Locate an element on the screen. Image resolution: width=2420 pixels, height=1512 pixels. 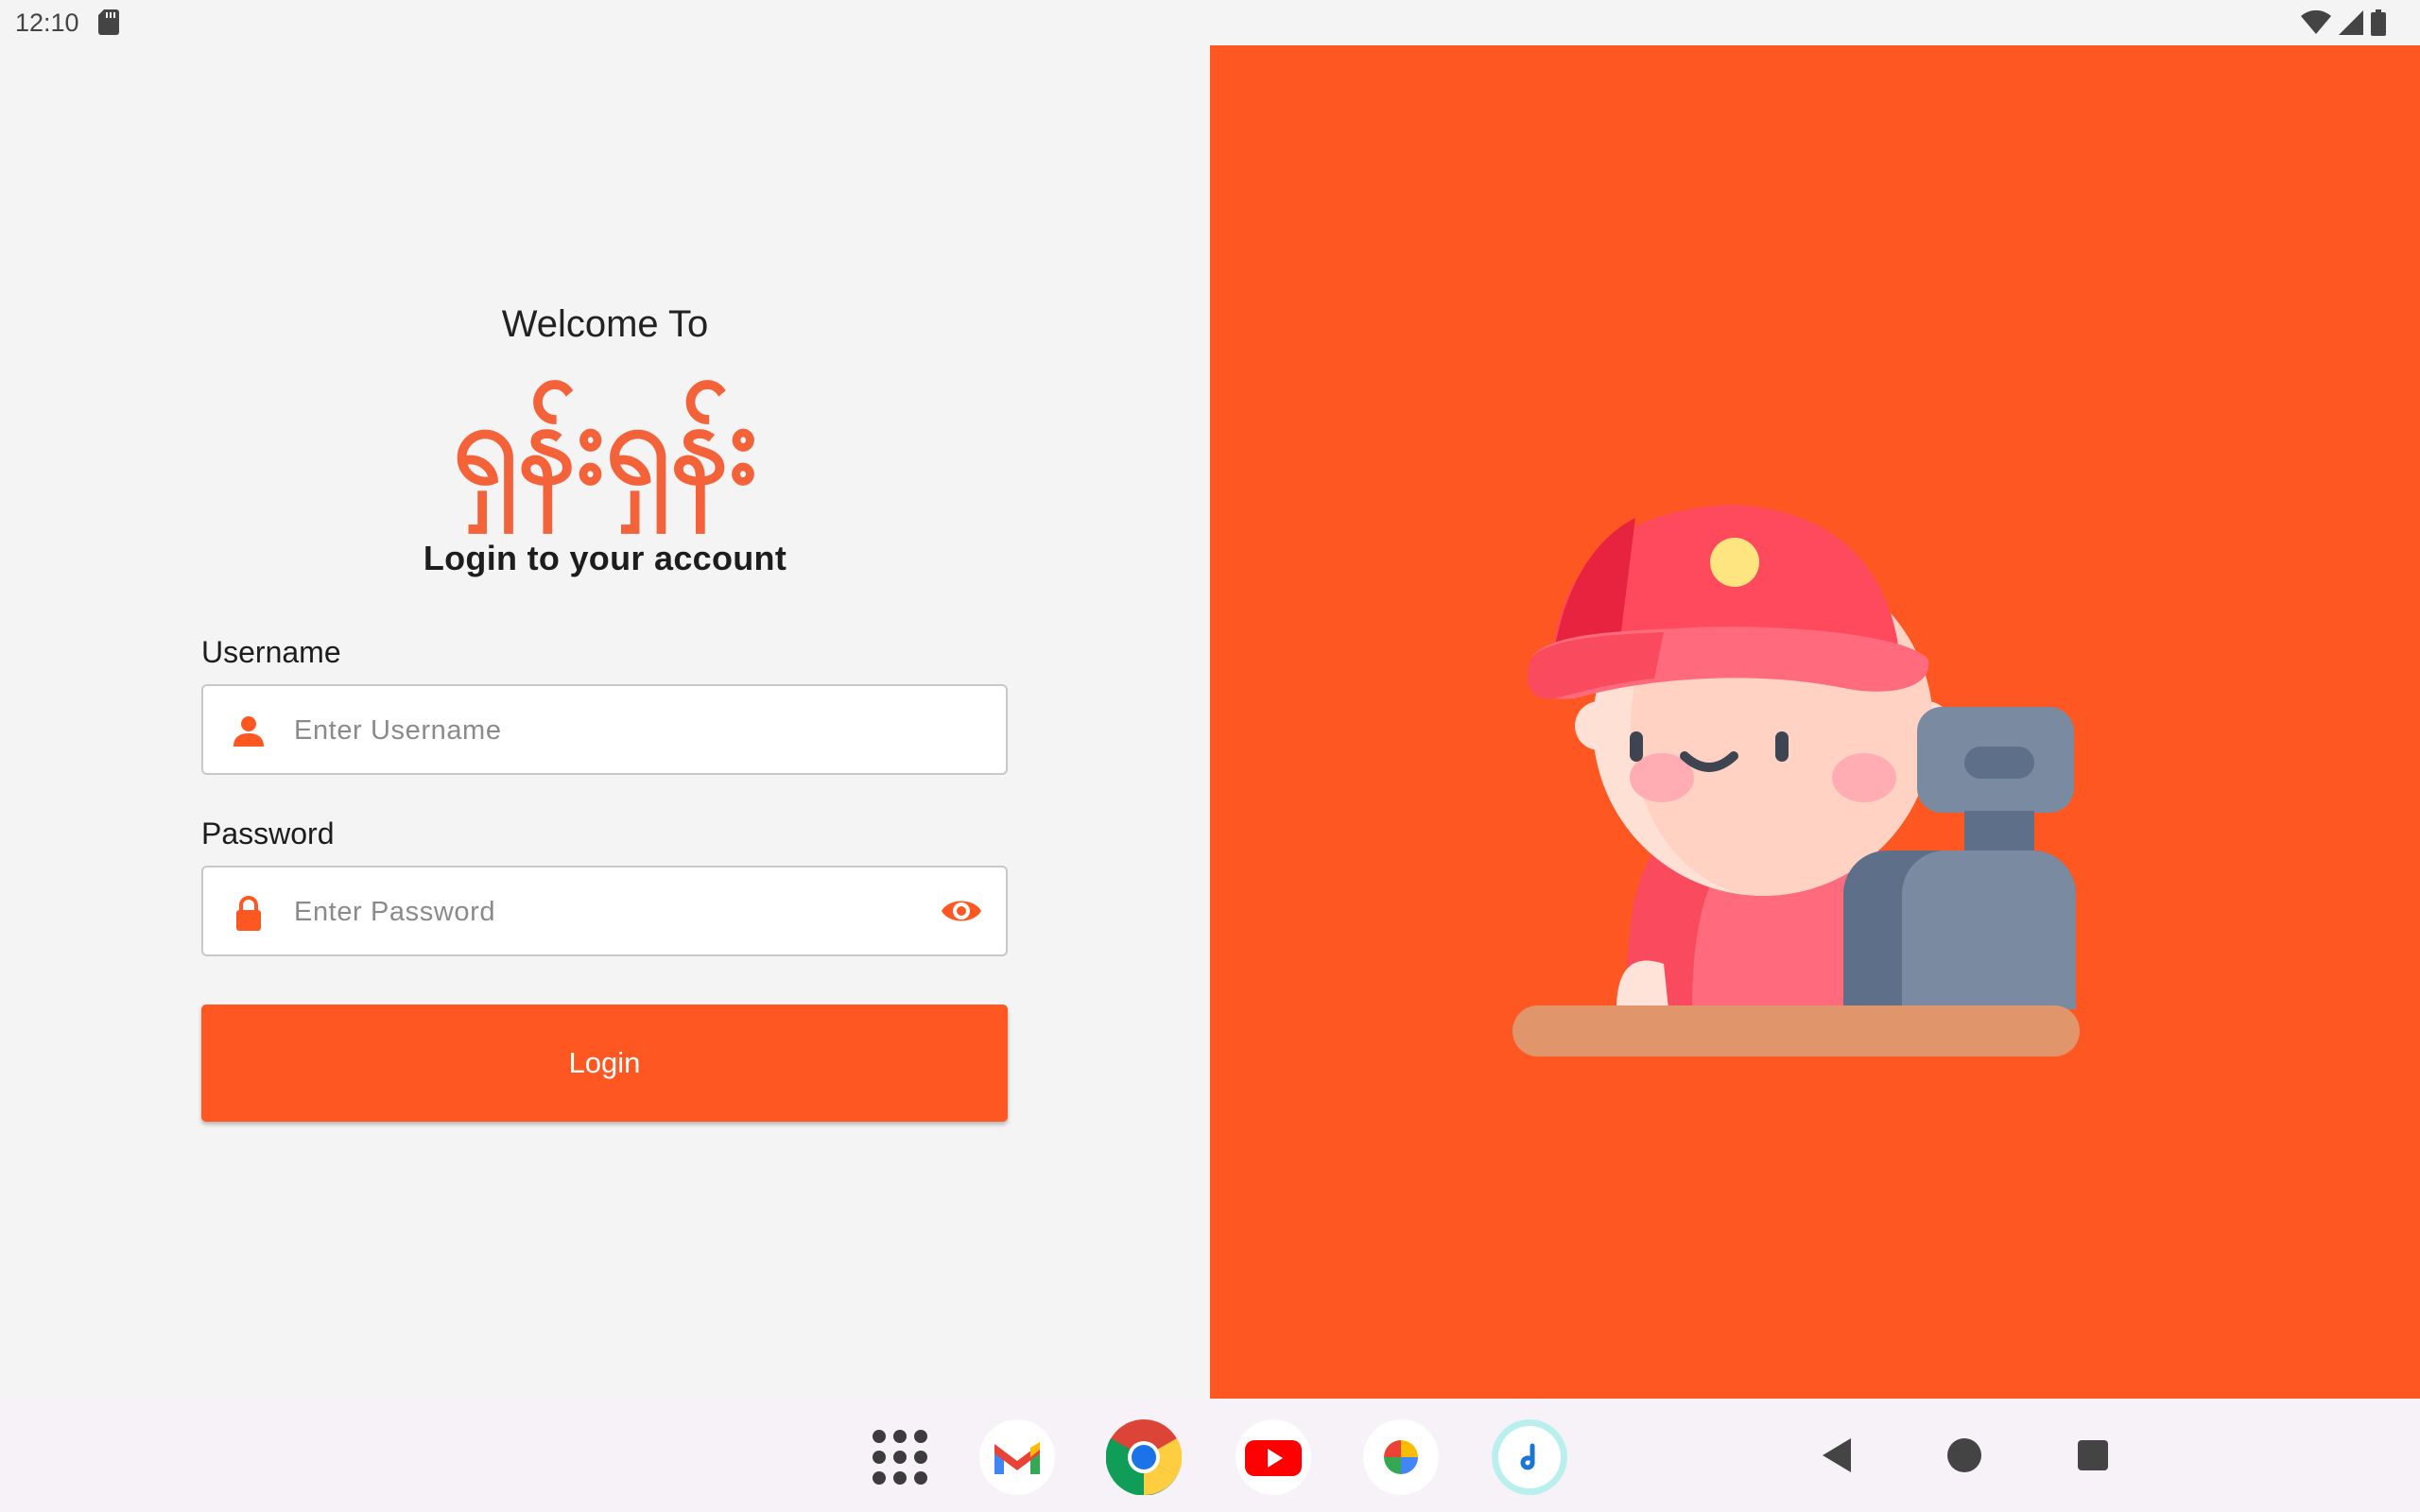
signal-icon is located at coordinates (2351, 22).